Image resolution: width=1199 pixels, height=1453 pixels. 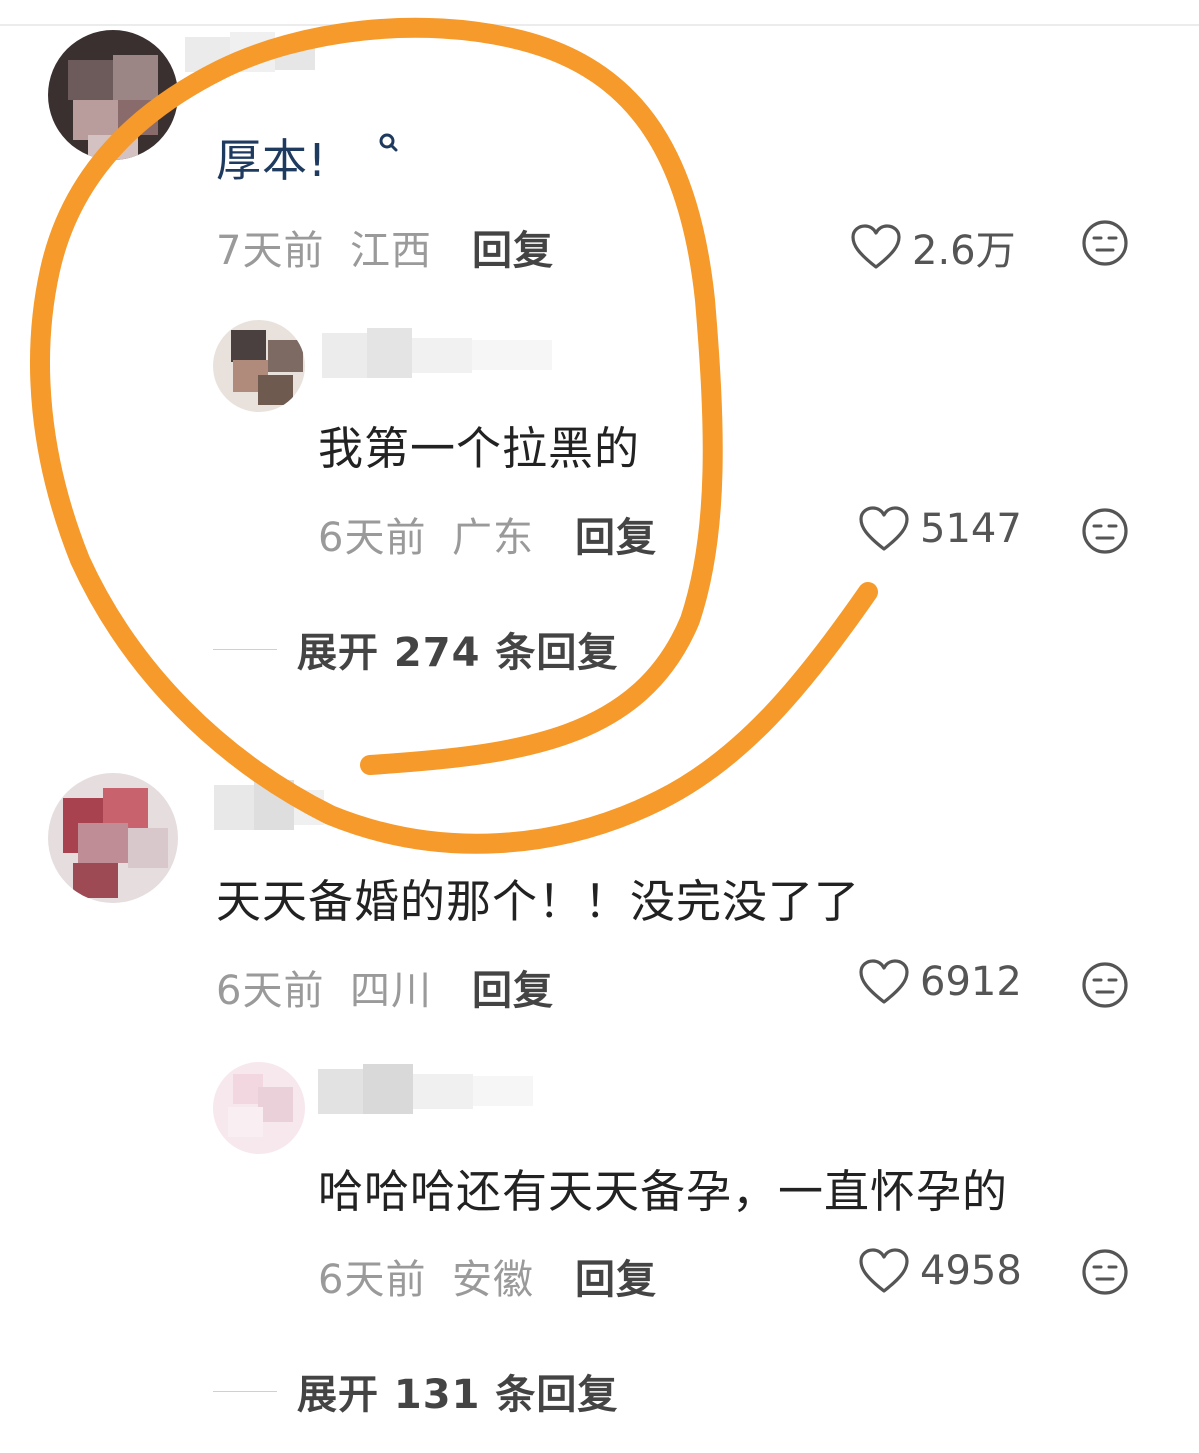 What do you see at coordinates (270, 251) in the screenshot?
I see `comment-time: 7天前` at bounding box center [270, 251].